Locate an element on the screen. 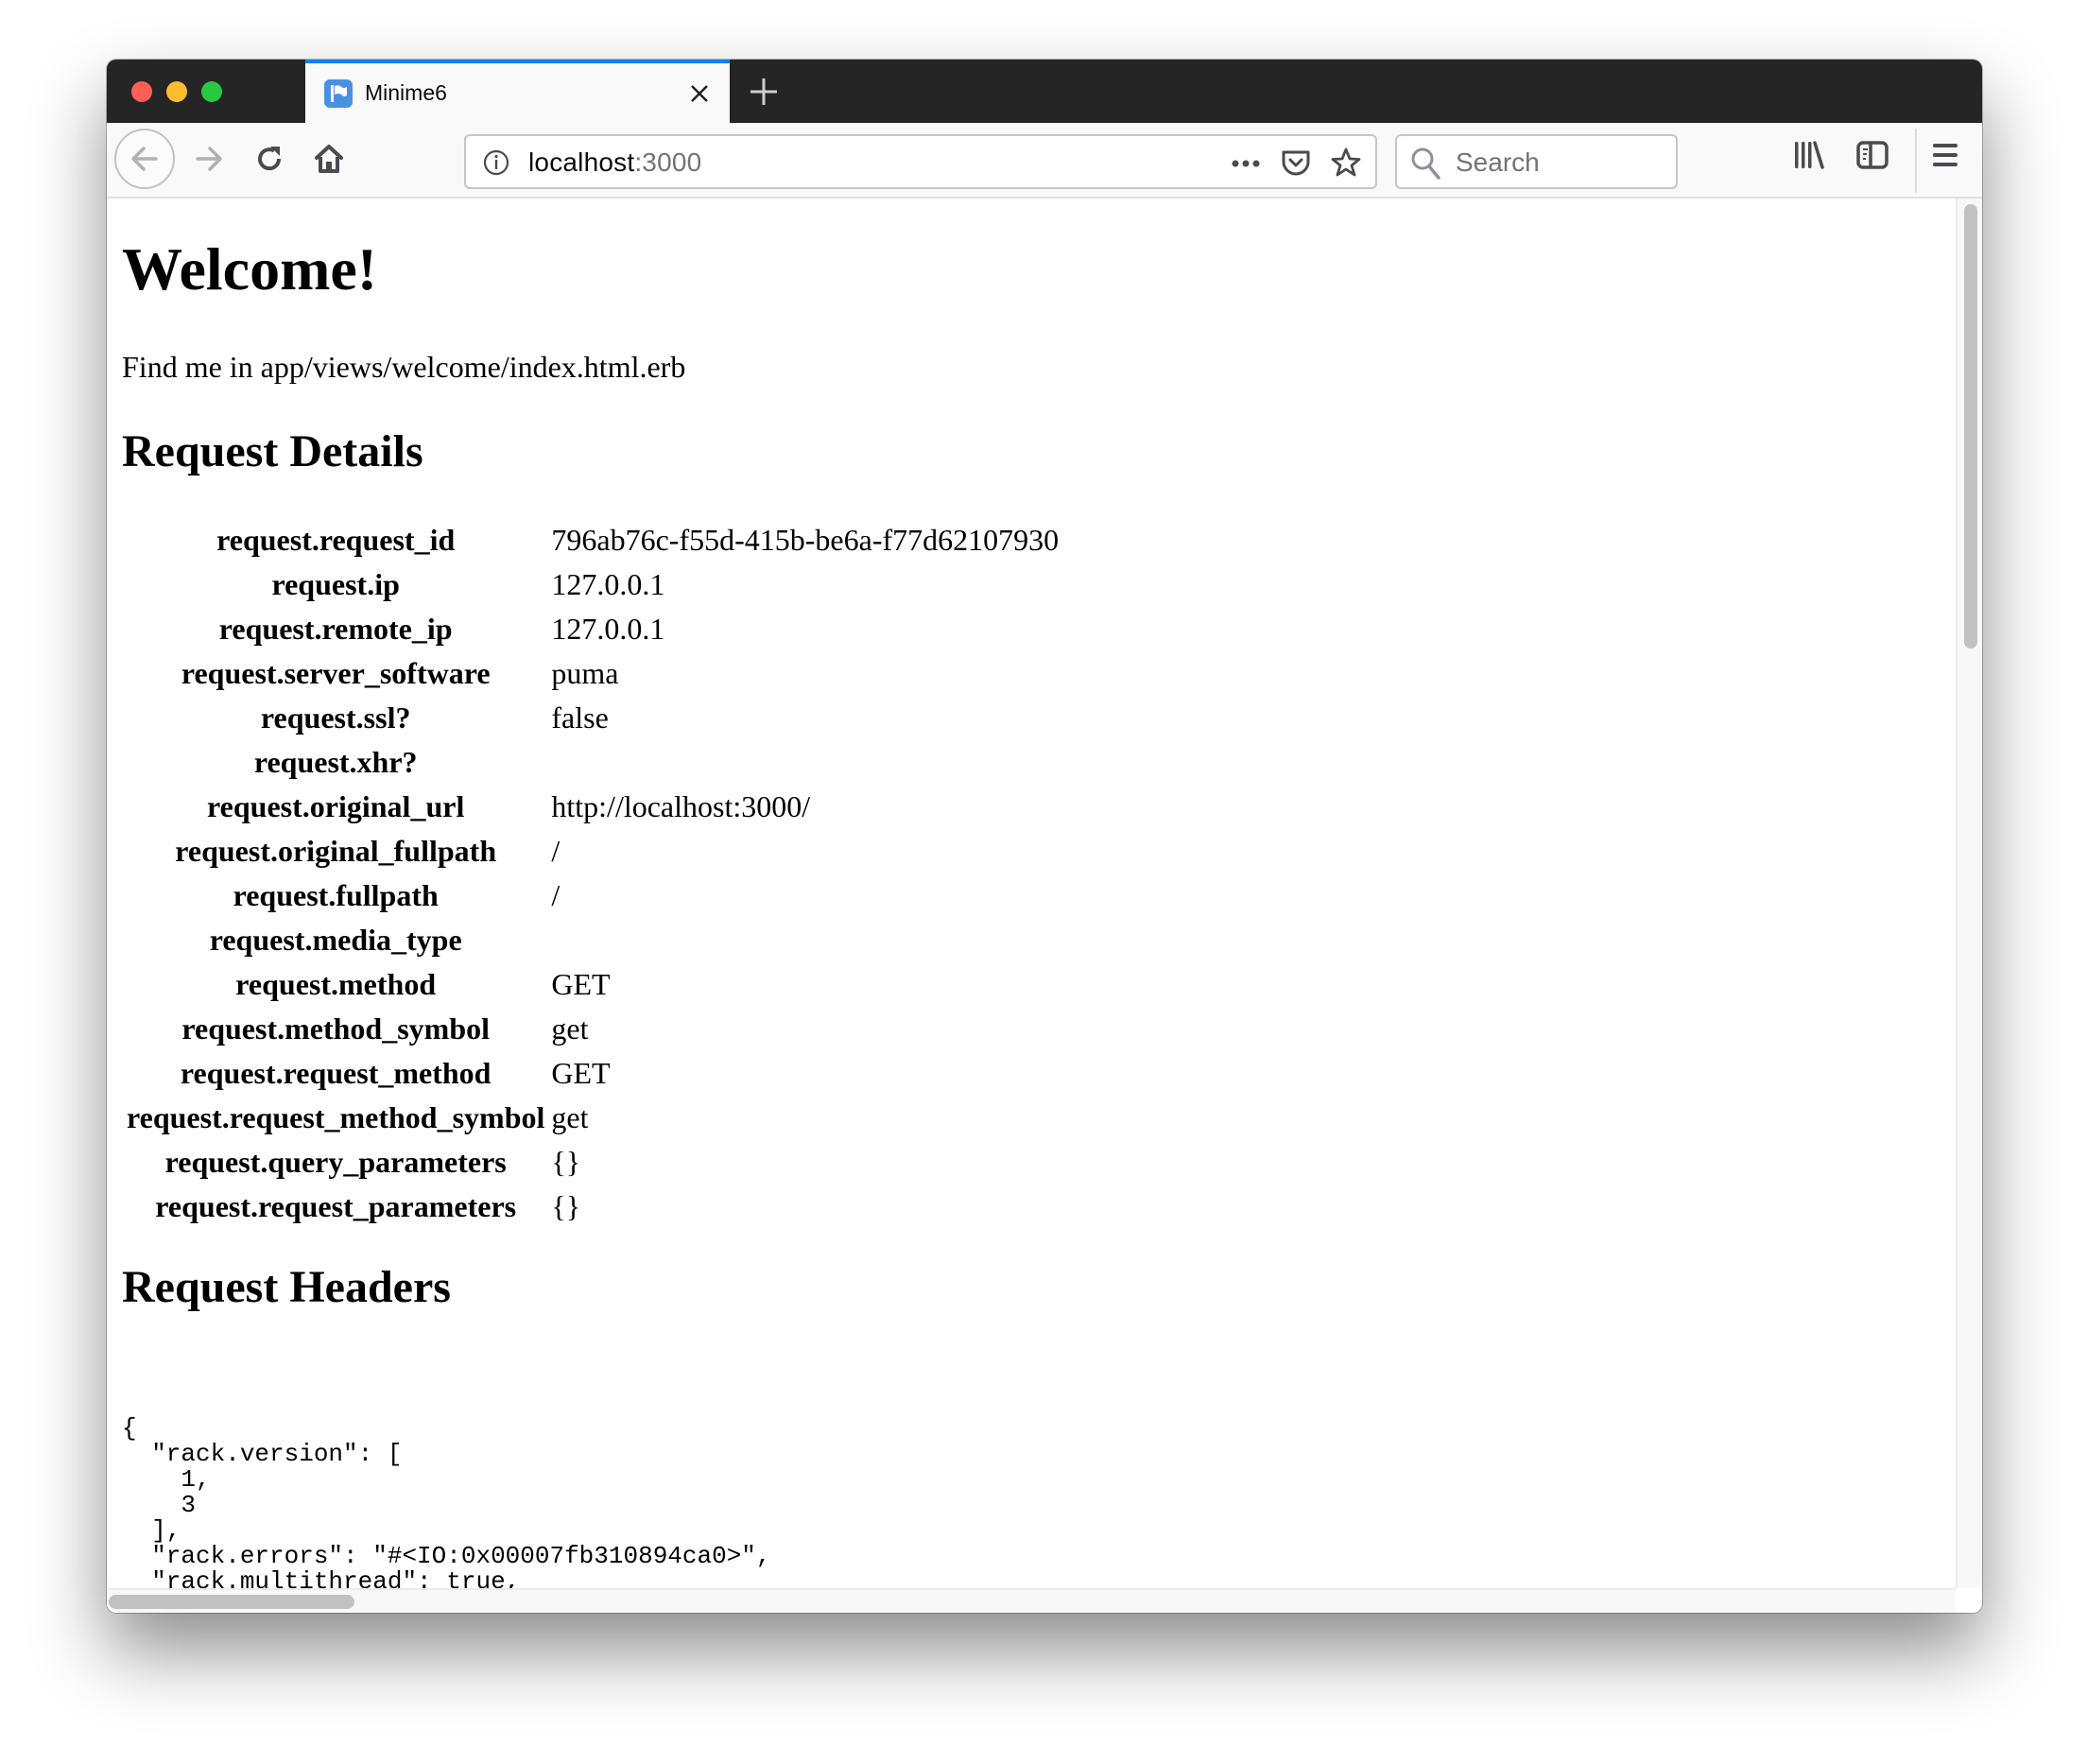 Image resolution: width=2087 pixels, height=1764 pixels. nav-toolbar: localhost:3000 Search is located at coordinates (1044, 161).